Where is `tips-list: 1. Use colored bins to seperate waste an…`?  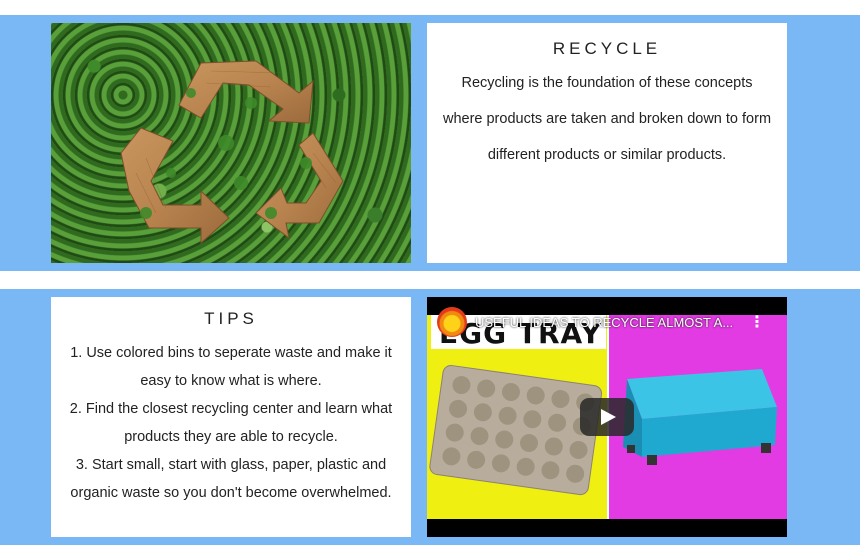
tips-list: 1. Use colored bins to seperate waste an… is located at coordinates (231, 423).